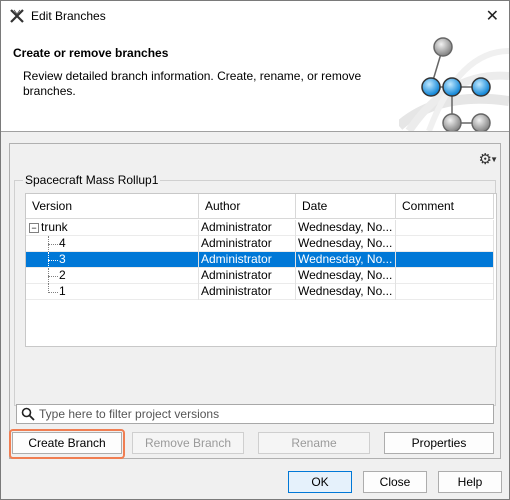 This screenshot has width=510, height=500. I want to click on title-bar: Edit Branches ✕, so click(255, 16).